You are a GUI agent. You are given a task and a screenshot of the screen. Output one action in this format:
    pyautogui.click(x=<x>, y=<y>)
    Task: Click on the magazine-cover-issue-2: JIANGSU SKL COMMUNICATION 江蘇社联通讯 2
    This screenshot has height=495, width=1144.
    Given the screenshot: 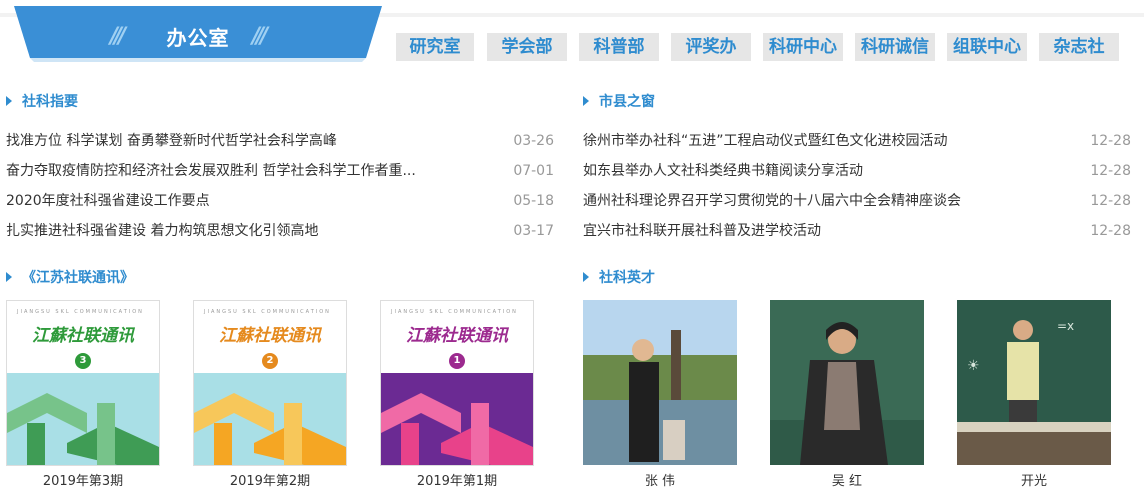 What is the action you would take?
    pyautogui.click(x=270, y=383)
    